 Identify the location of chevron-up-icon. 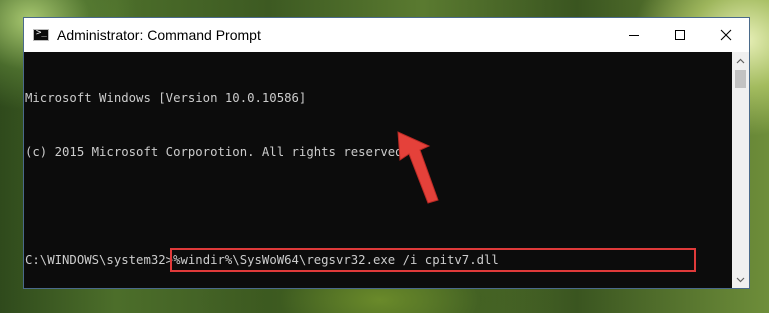
(740, 60).